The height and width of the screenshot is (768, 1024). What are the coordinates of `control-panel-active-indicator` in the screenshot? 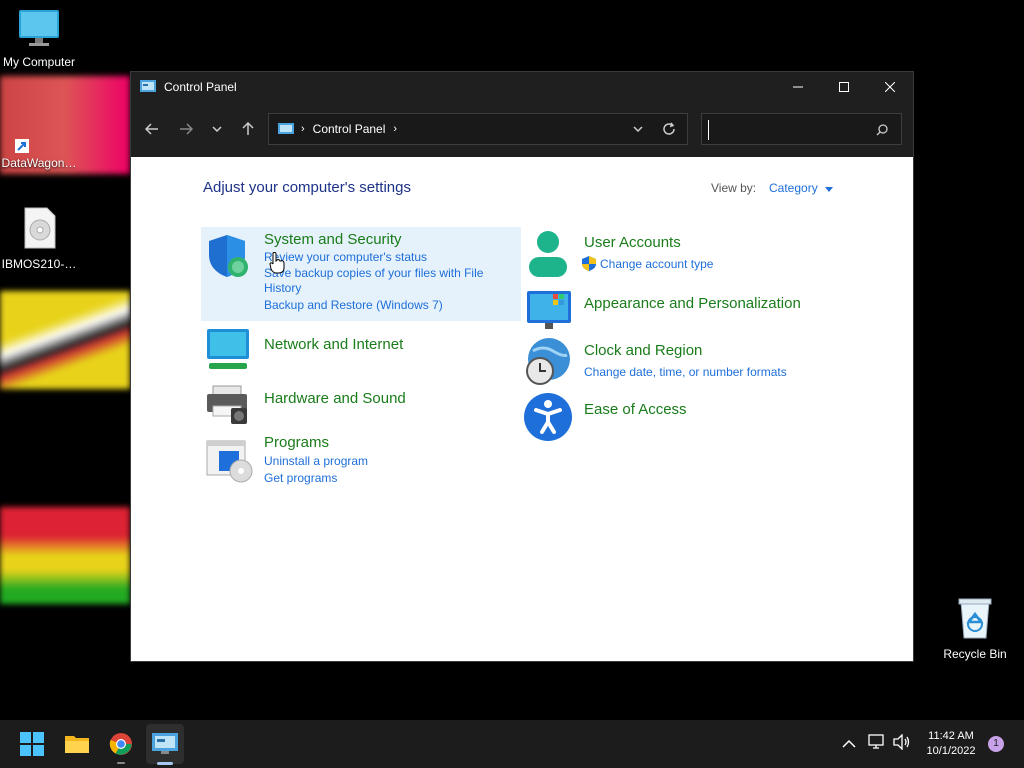 It's located at (165, 763).